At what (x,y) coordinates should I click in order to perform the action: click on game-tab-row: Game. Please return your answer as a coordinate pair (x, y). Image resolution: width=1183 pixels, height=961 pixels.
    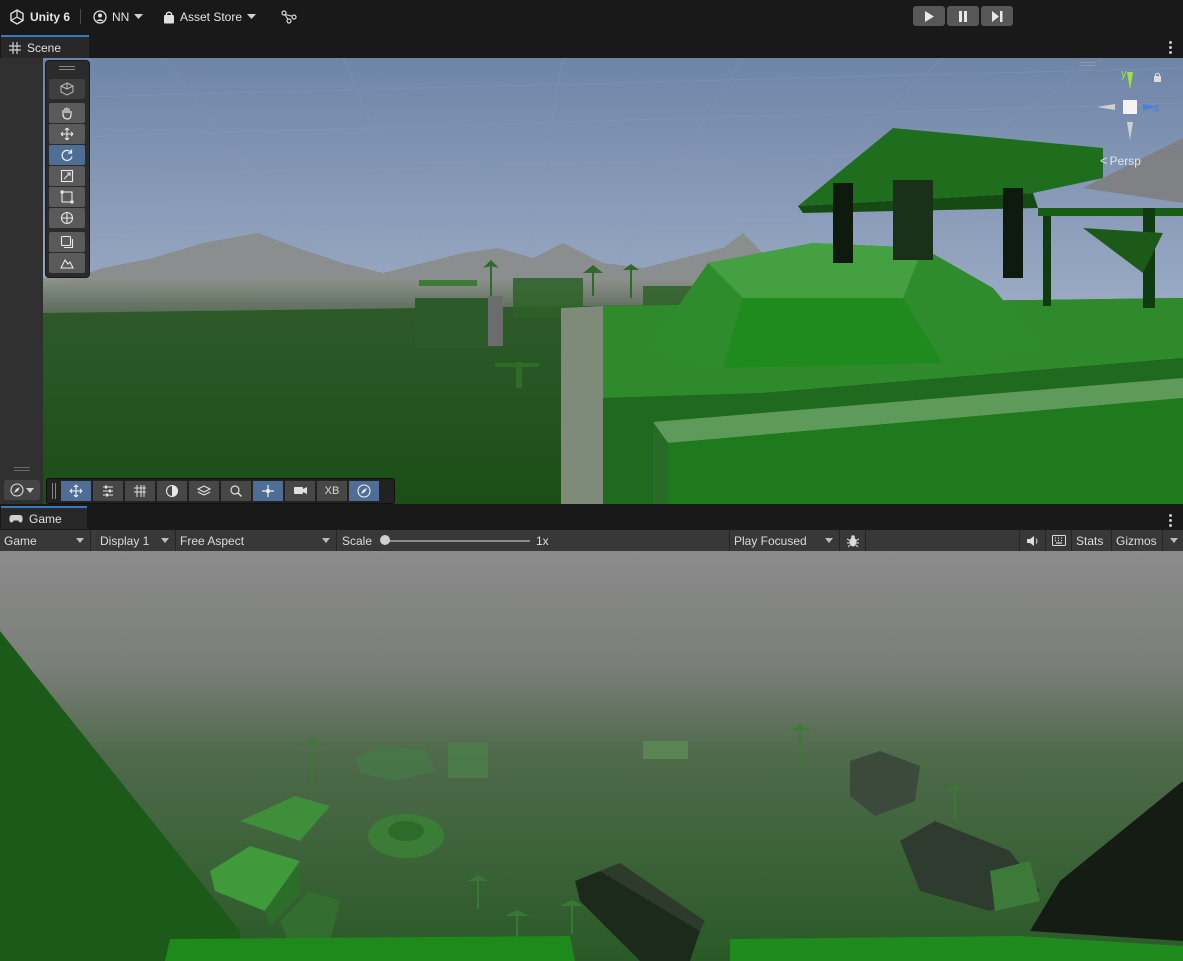
    Looking at the image, I should click on (591, 517).